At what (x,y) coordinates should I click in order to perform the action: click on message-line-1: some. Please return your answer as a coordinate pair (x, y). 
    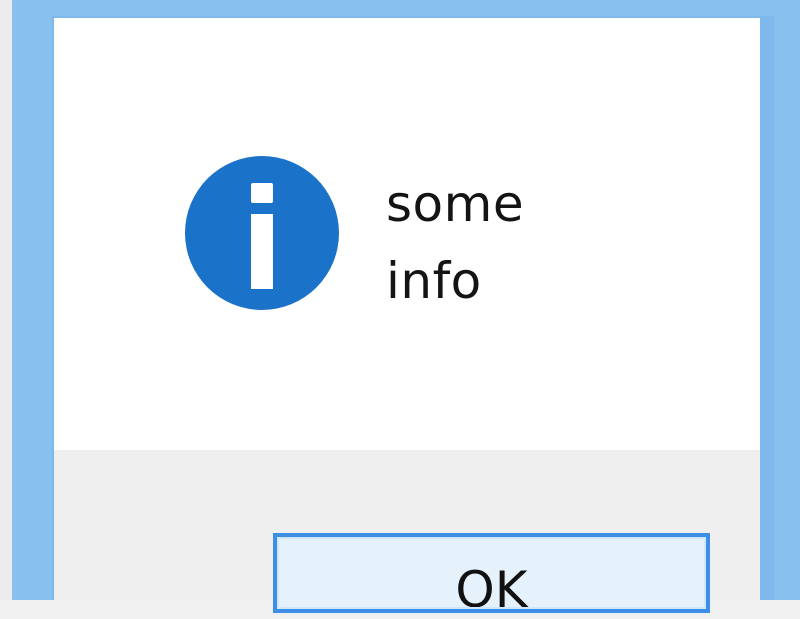
    Looking at the image, I should click on (455, 204).